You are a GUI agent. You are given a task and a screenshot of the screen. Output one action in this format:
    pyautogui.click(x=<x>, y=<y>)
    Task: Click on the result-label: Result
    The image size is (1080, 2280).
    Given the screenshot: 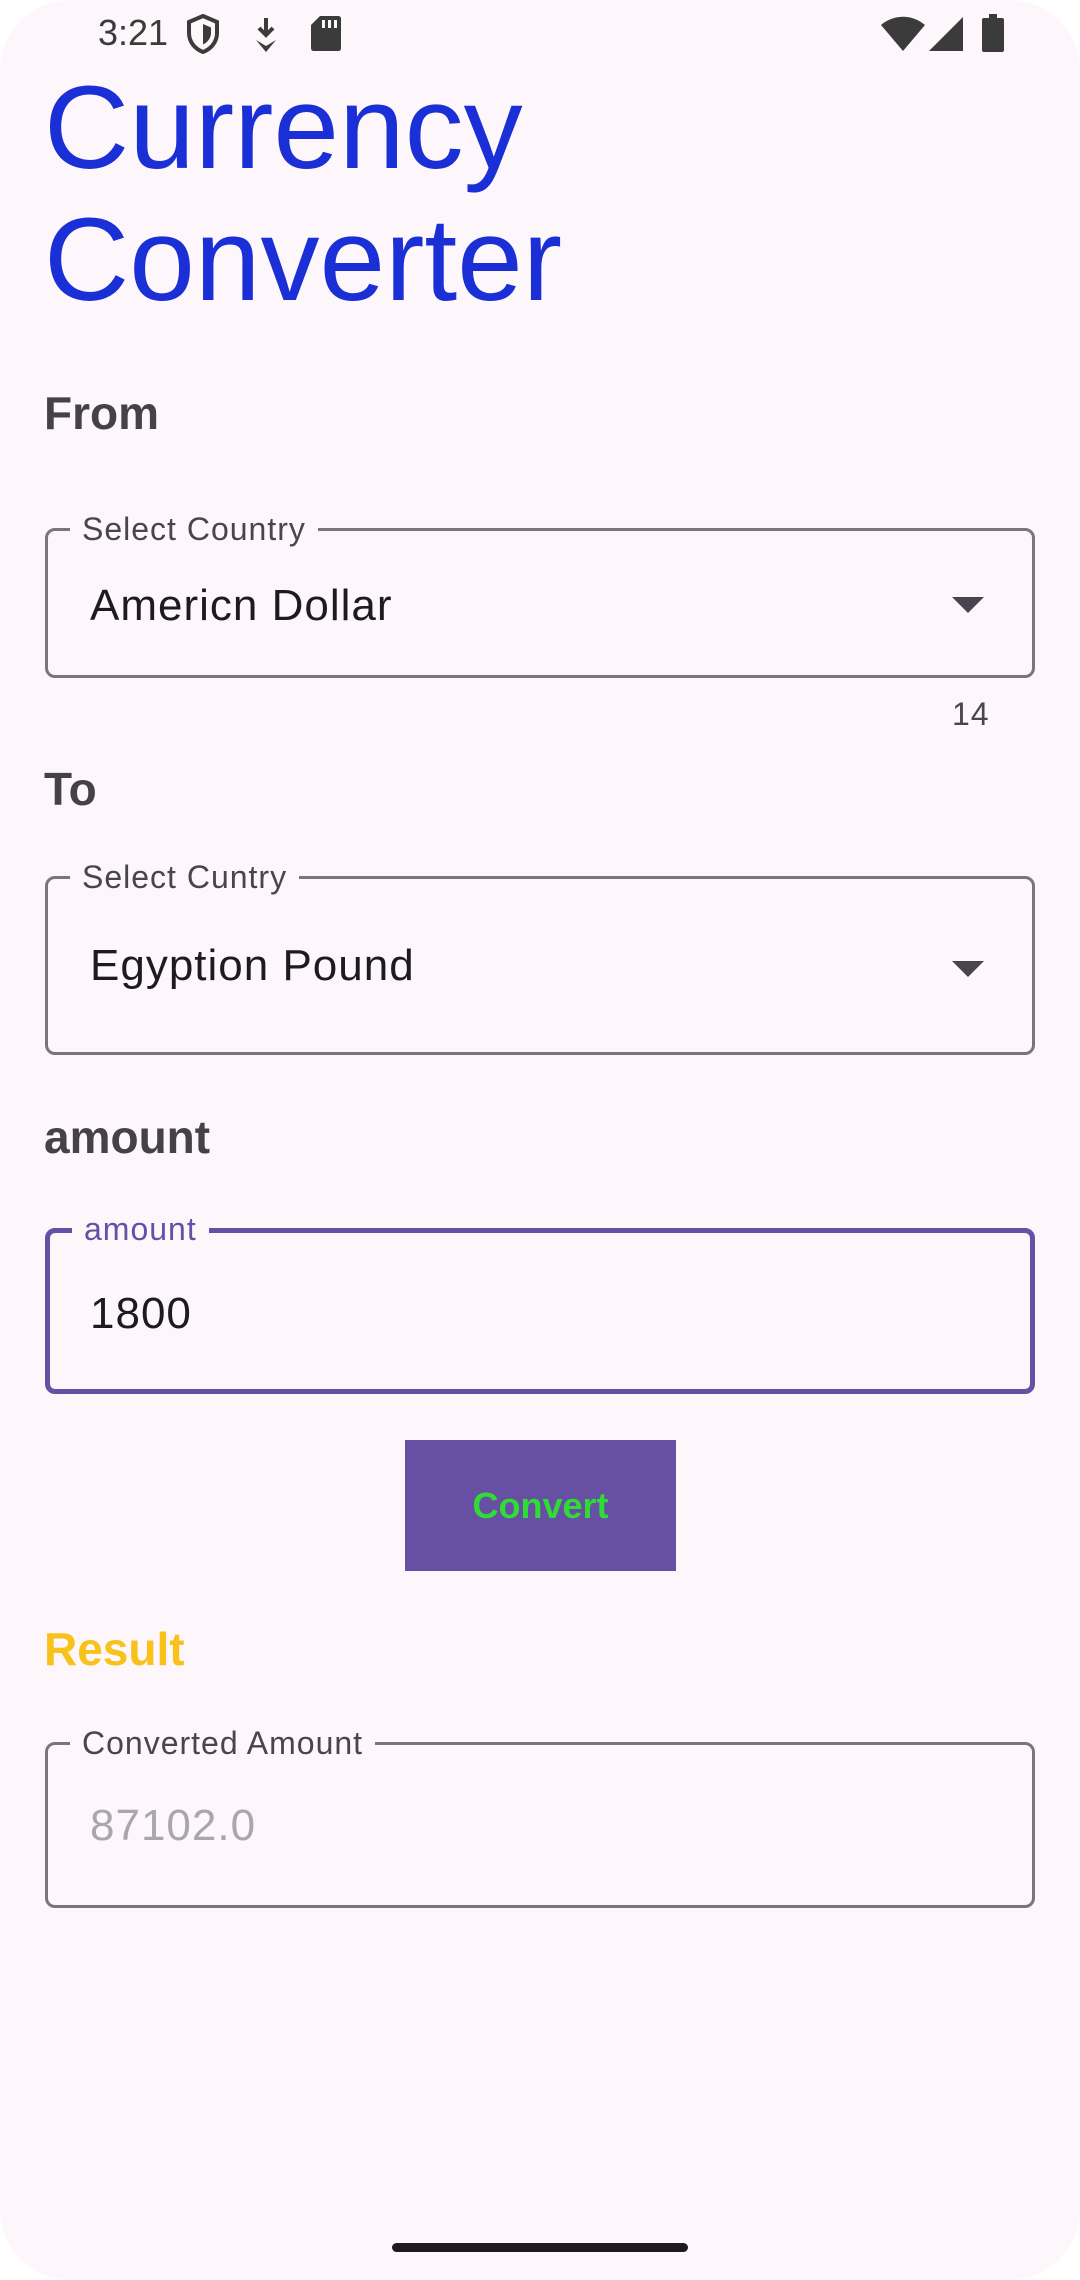 What is the action you would take?
    pyautogui.click(x=114, y=1649)
    